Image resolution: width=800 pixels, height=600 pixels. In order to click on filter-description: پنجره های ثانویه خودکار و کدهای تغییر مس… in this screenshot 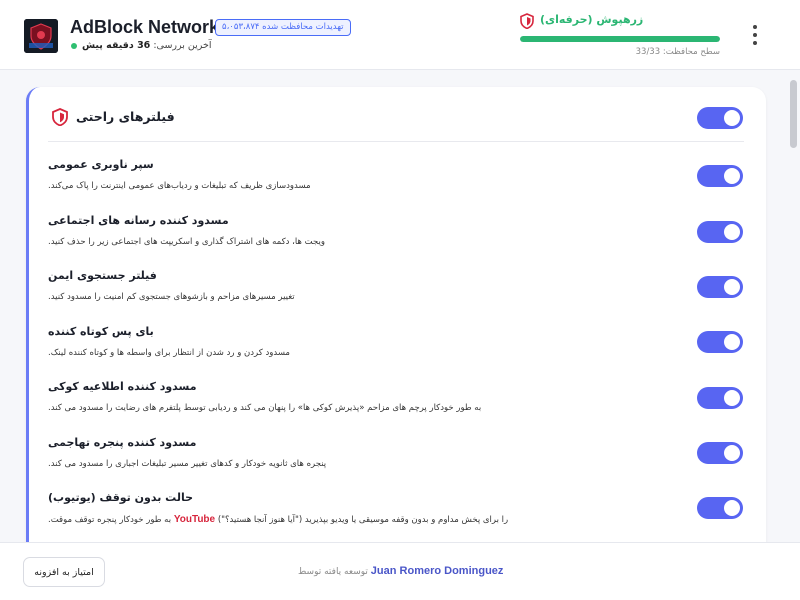, I will do `click(187, 464)`.